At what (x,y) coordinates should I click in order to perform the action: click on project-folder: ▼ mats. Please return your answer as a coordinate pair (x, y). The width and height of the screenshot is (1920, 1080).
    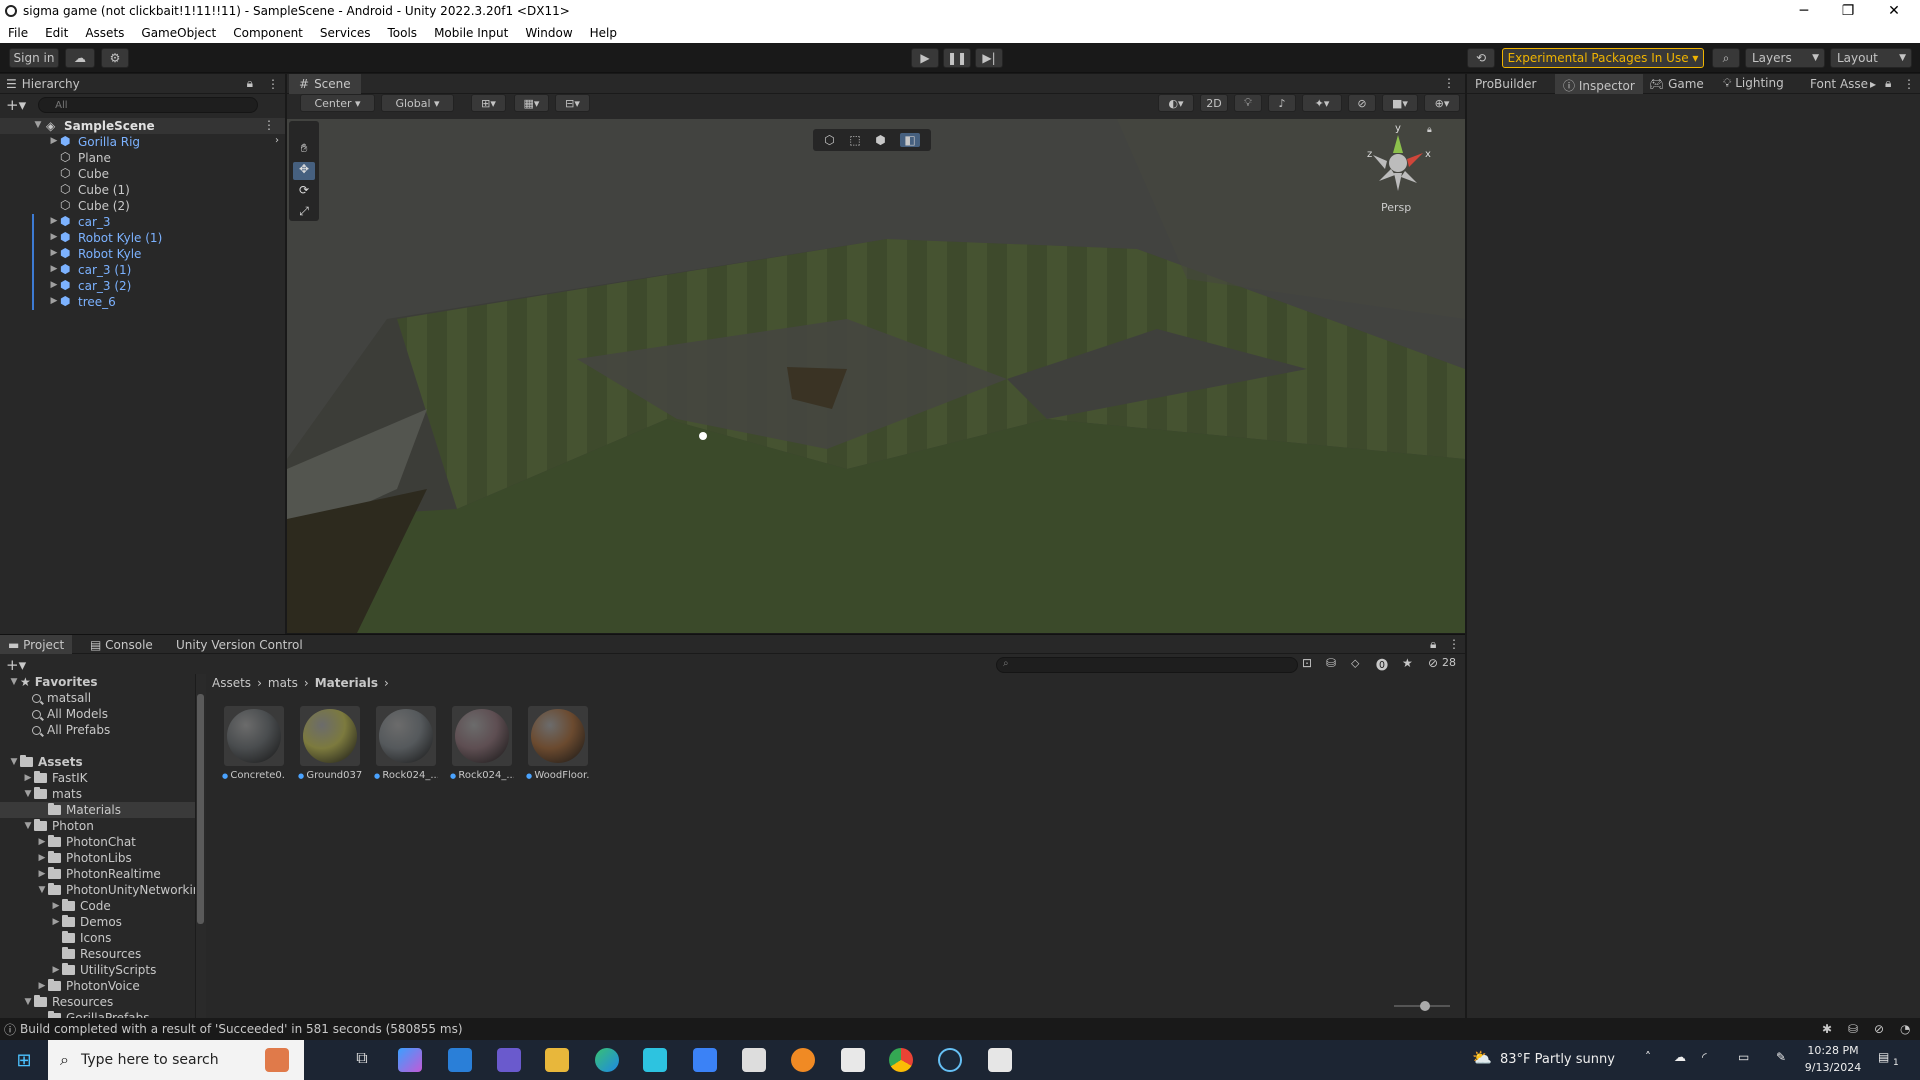
    Looking at the image, I should click on (52, 794).